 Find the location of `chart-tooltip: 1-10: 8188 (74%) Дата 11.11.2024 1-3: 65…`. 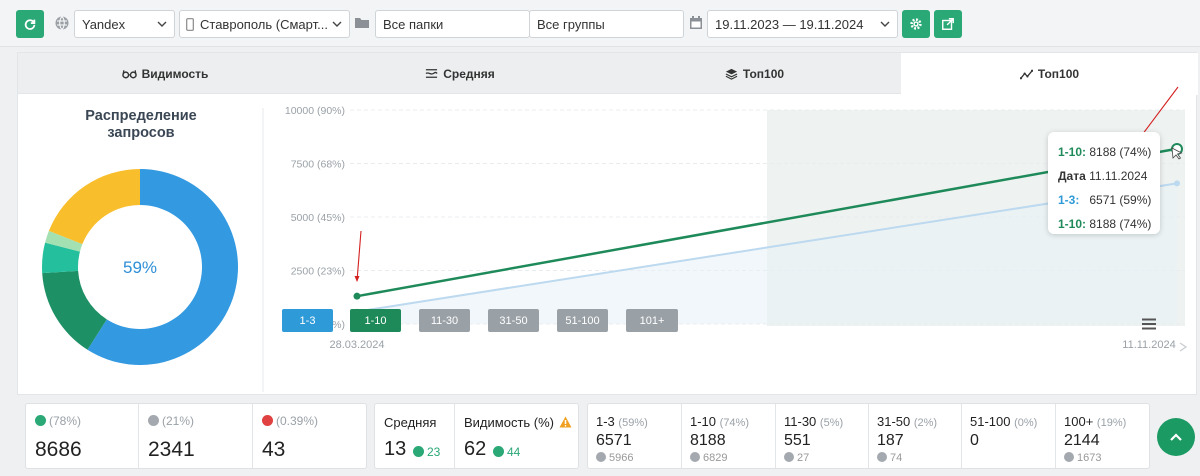

chart-tooltip: 1-10: 8188 (74%) Дата 11.11.2024 1-3: 65… is located at coordinates (1104, 183).